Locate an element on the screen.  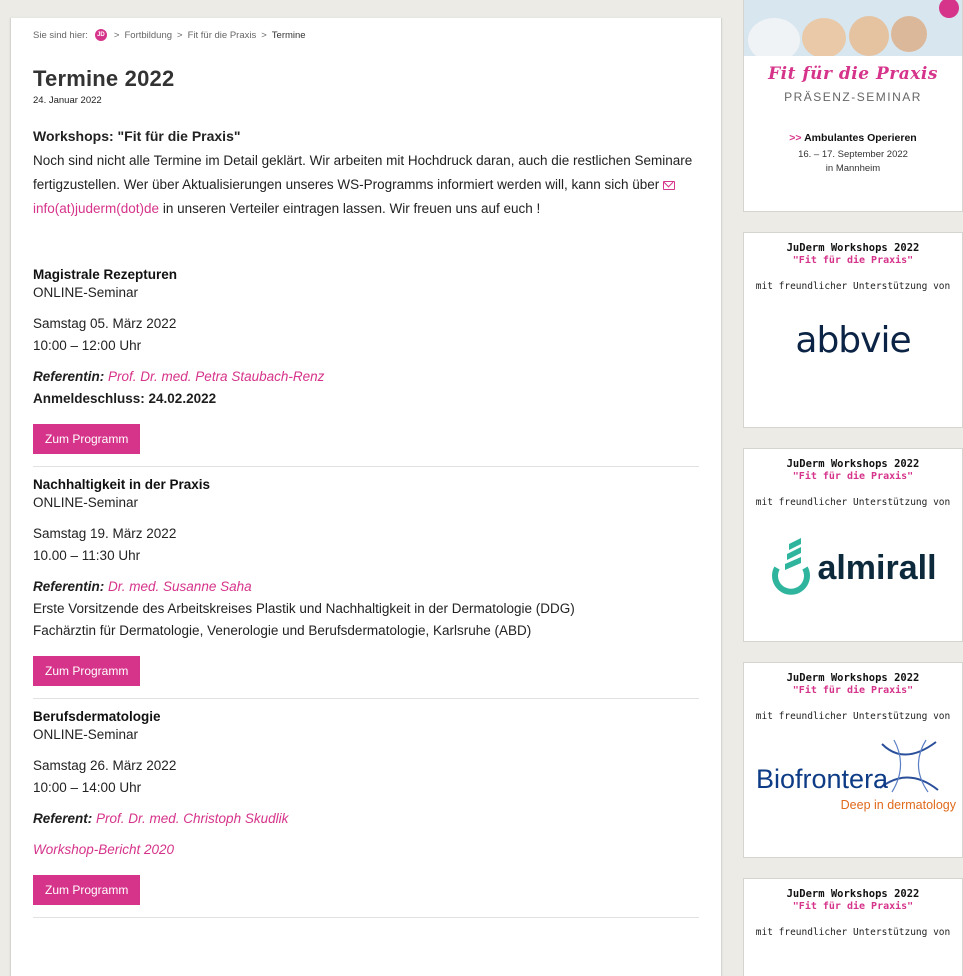
event-title: Magistrale Rezepturen is located at coordinates (105, 274).